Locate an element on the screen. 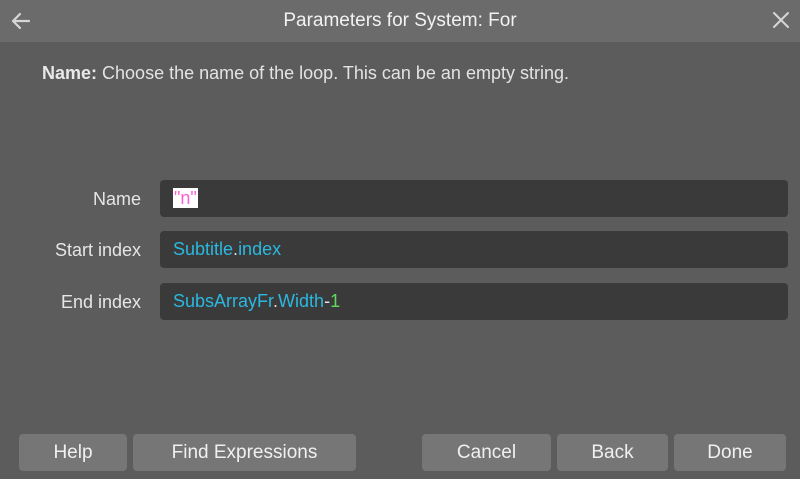  identifier-token: index is located at coordinates (260, 249).